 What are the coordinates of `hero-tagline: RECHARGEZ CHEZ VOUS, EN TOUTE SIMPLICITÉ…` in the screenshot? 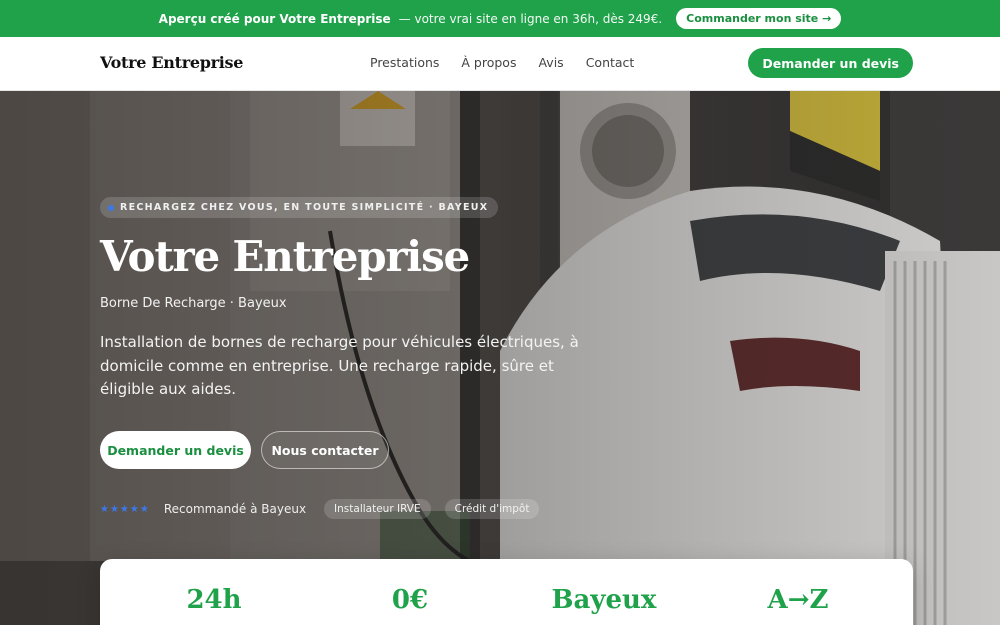 It's located at (304, 207).